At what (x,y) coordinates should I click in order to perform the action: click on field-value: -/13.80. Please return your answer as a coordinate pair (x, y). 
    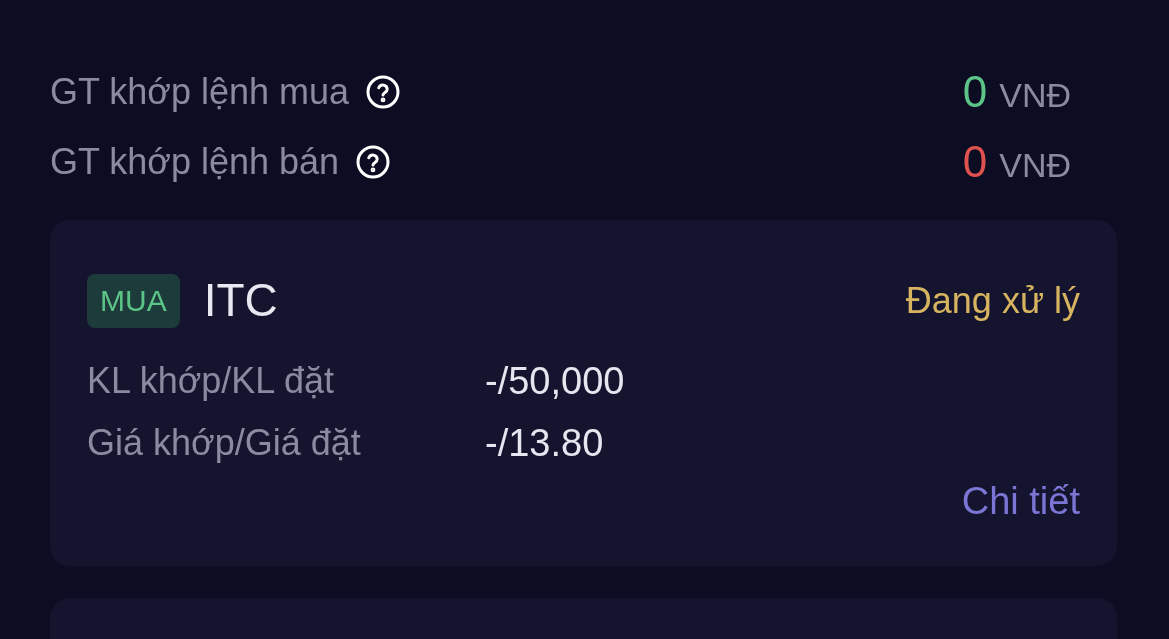
    Looking at the image, I should click on (544, 443).